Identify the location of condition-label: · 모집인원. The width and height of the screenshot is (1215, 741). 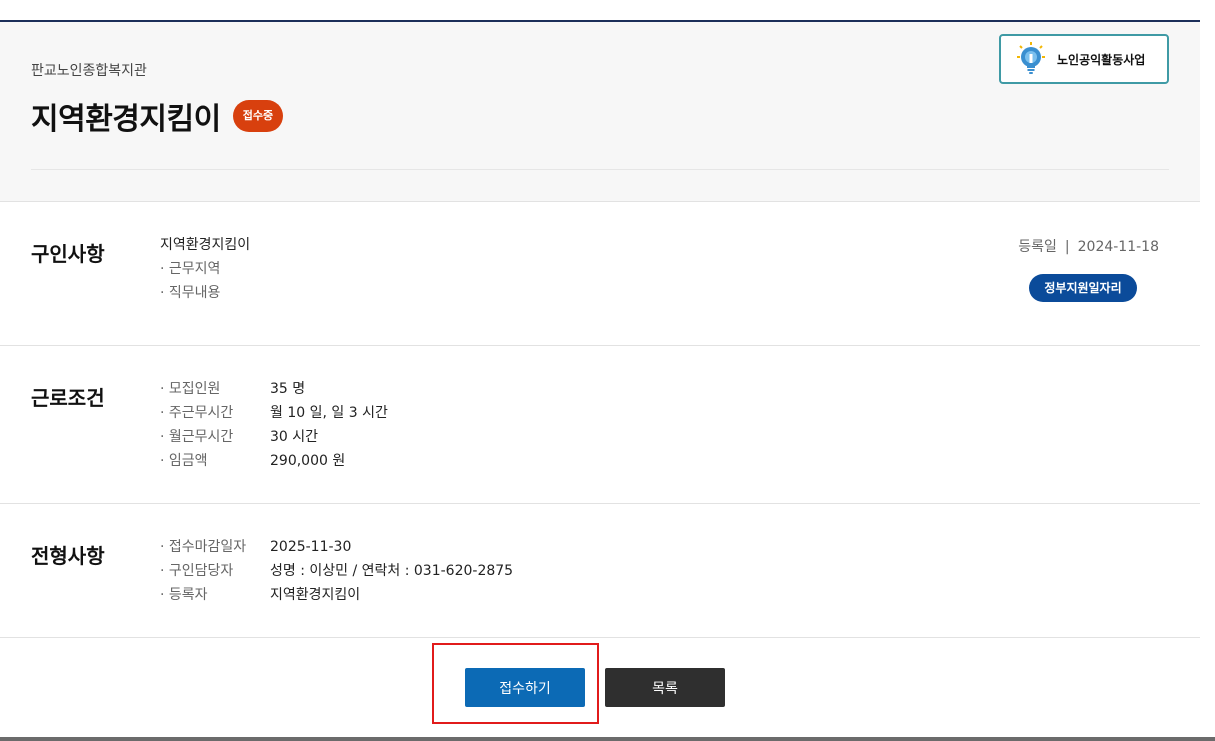
(190, 389).